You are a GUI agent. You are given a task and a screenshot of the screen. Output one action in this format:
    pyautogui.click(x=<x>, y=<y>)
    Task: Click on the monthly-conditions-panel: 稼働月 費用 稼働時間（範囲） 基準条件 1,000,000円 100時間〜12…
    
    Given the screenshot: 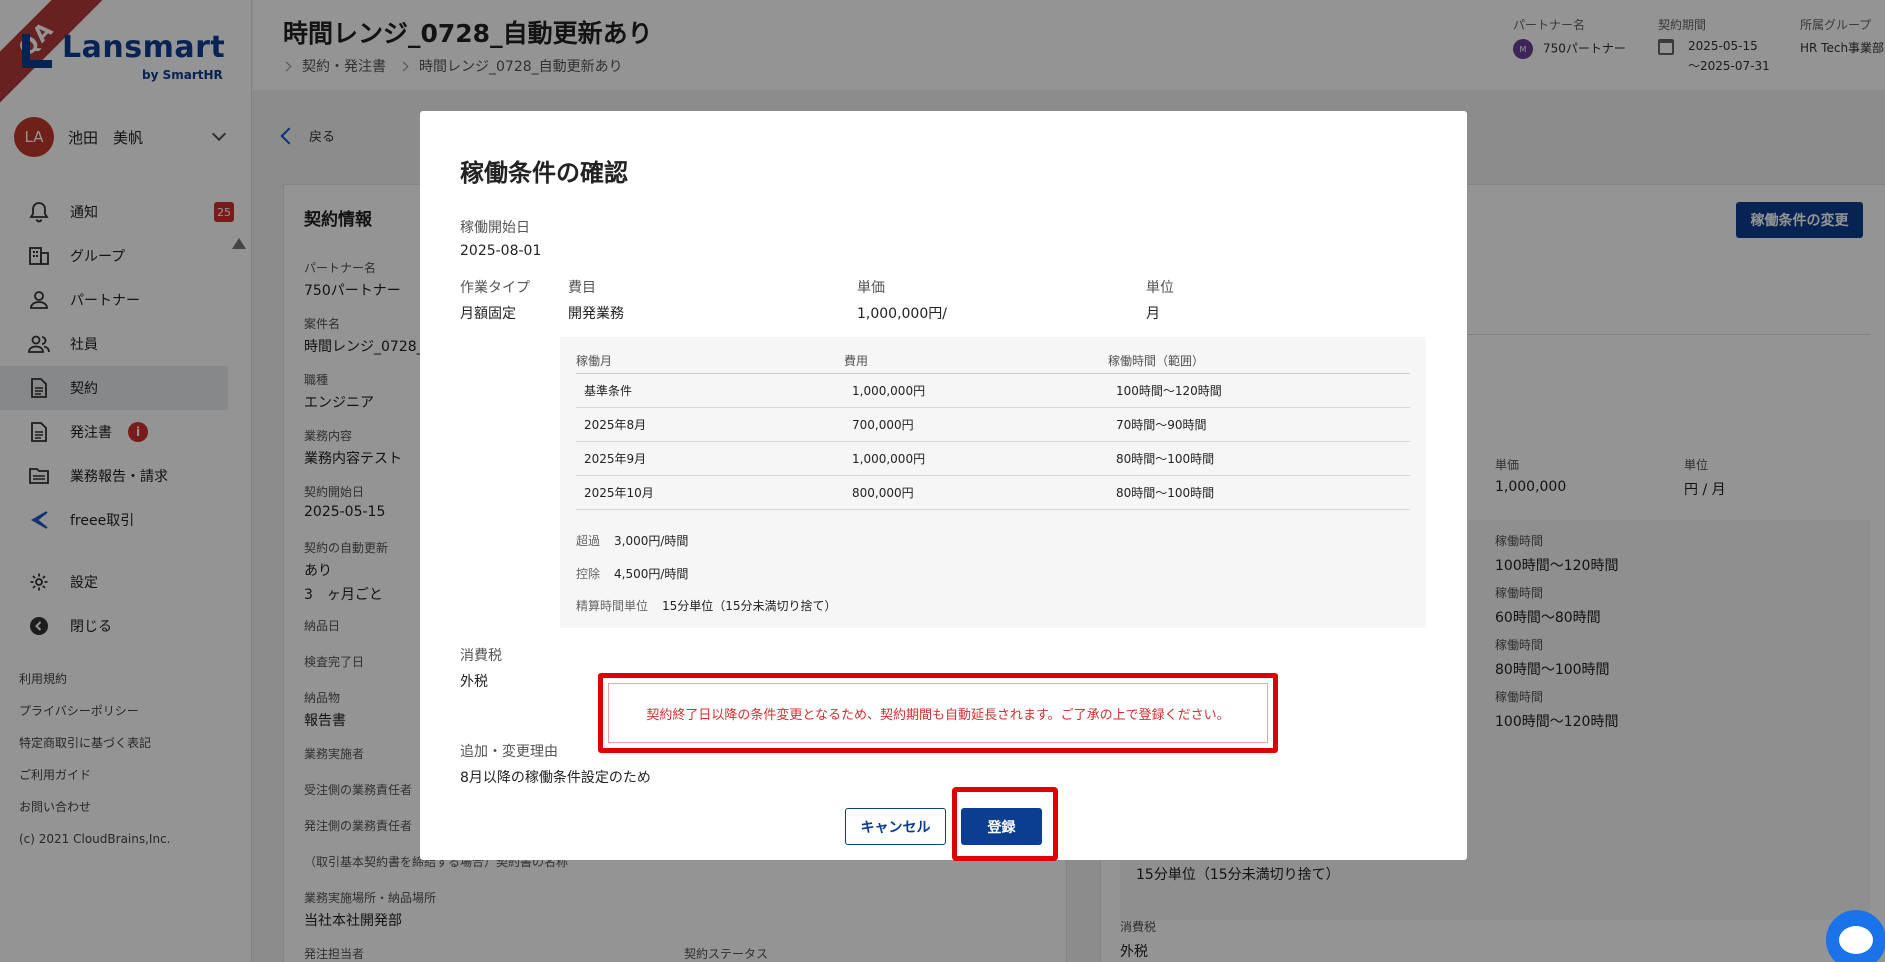 What is the action you would take?
    pyautogui.click(x=993, y=482)
    